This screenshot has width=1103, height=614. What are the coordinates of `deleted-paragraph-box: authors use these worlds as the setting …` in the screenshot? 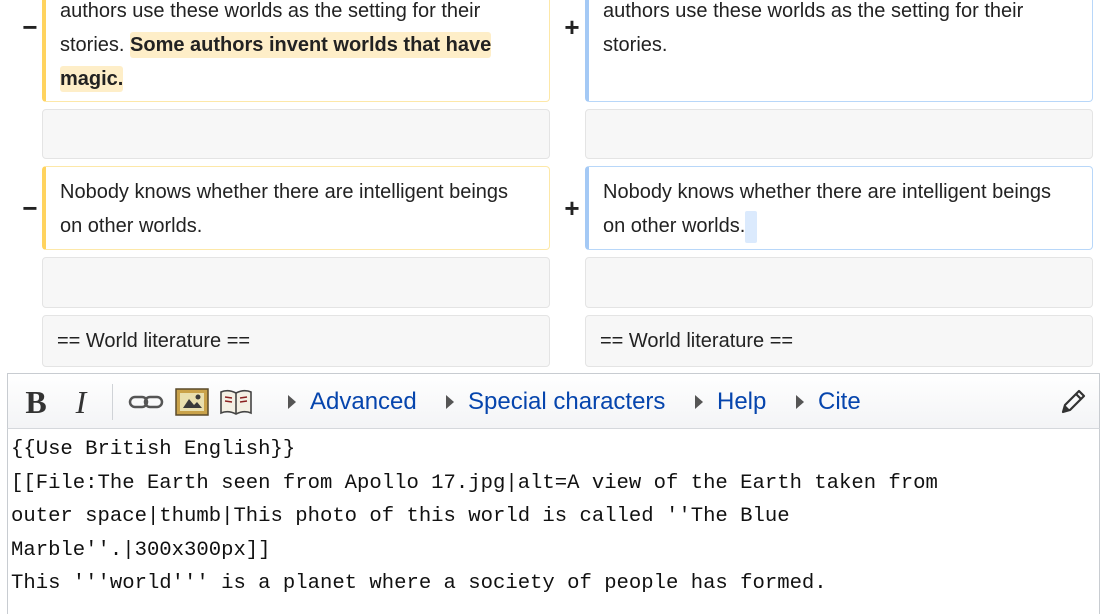 It's located at (296, 51).